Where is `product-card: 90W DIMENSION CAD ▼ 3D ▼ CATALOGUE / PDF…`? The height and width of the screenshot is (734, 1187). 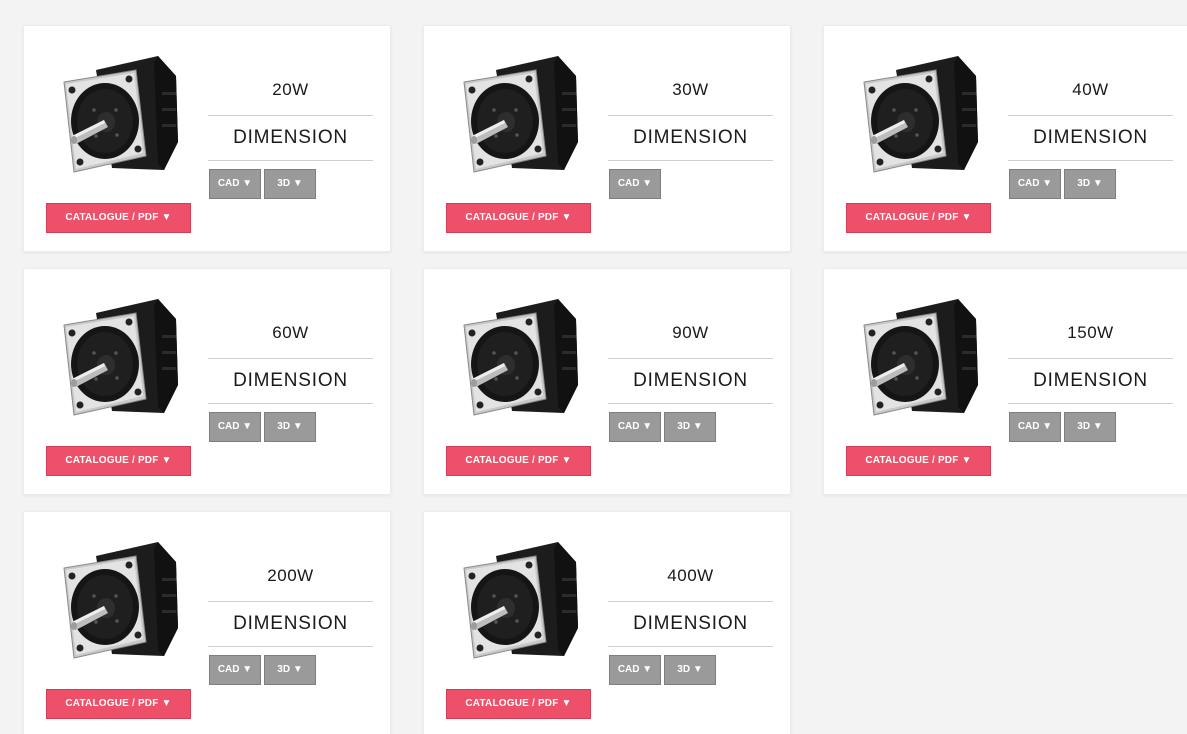 product-card: 90W DIMENSION CAD ▼ 3D ▼ CATALOGUE / PDF… is located at coordinates (607, 381).